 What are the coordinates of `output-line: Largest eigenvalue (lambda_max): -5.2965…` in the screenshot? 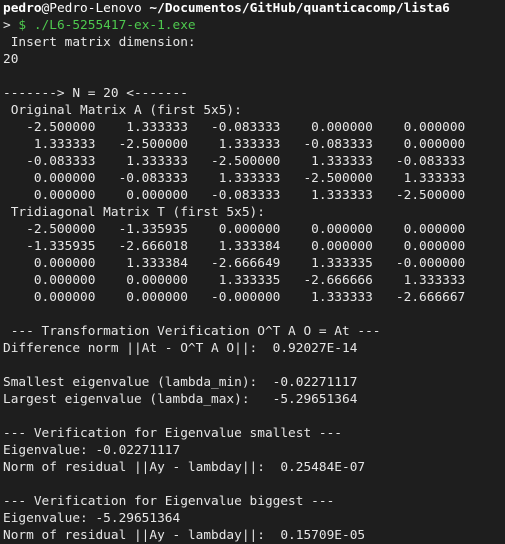 It's located at (180, 399).